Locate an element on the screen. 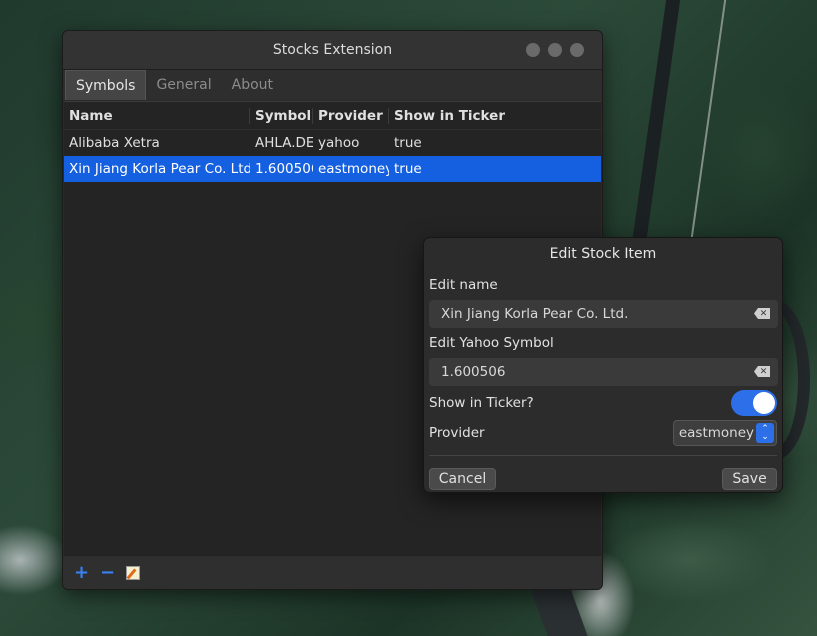  add-symbol-button: + is located at coordinates (81, 572).